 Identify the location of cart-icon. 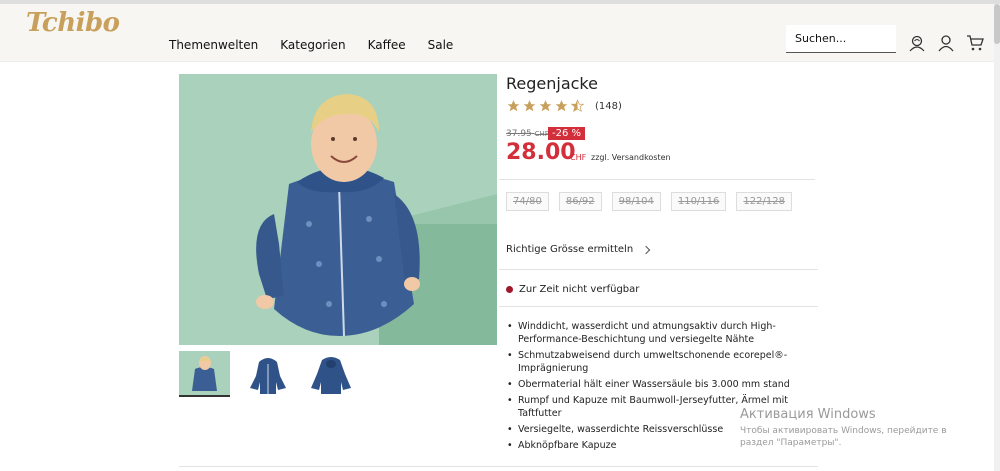
(975, 43).